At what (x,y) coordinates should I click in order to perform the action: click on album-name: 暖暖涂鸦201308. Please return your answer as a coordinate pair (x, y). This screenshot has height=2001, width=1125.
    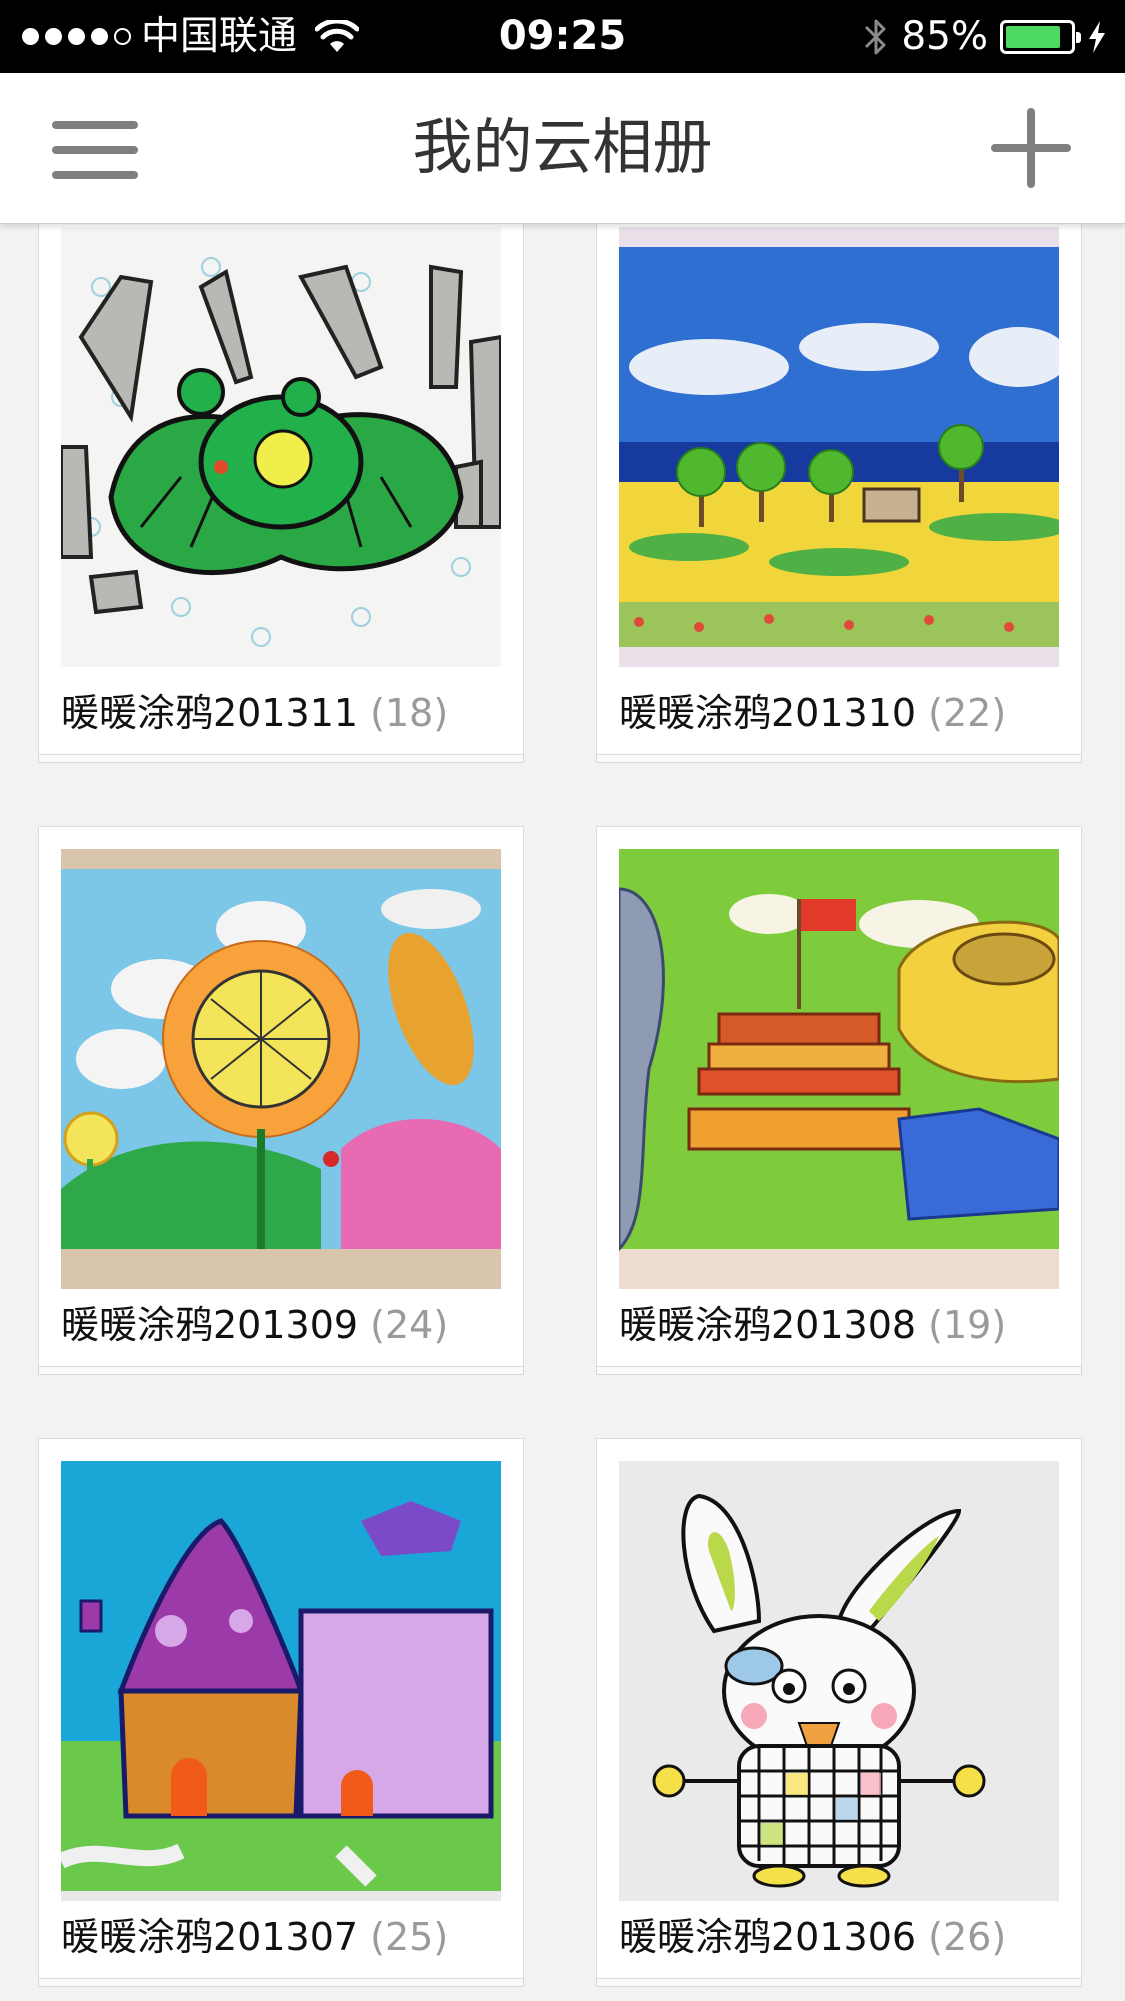
    Looking at the image, I should click on (768, 1325).